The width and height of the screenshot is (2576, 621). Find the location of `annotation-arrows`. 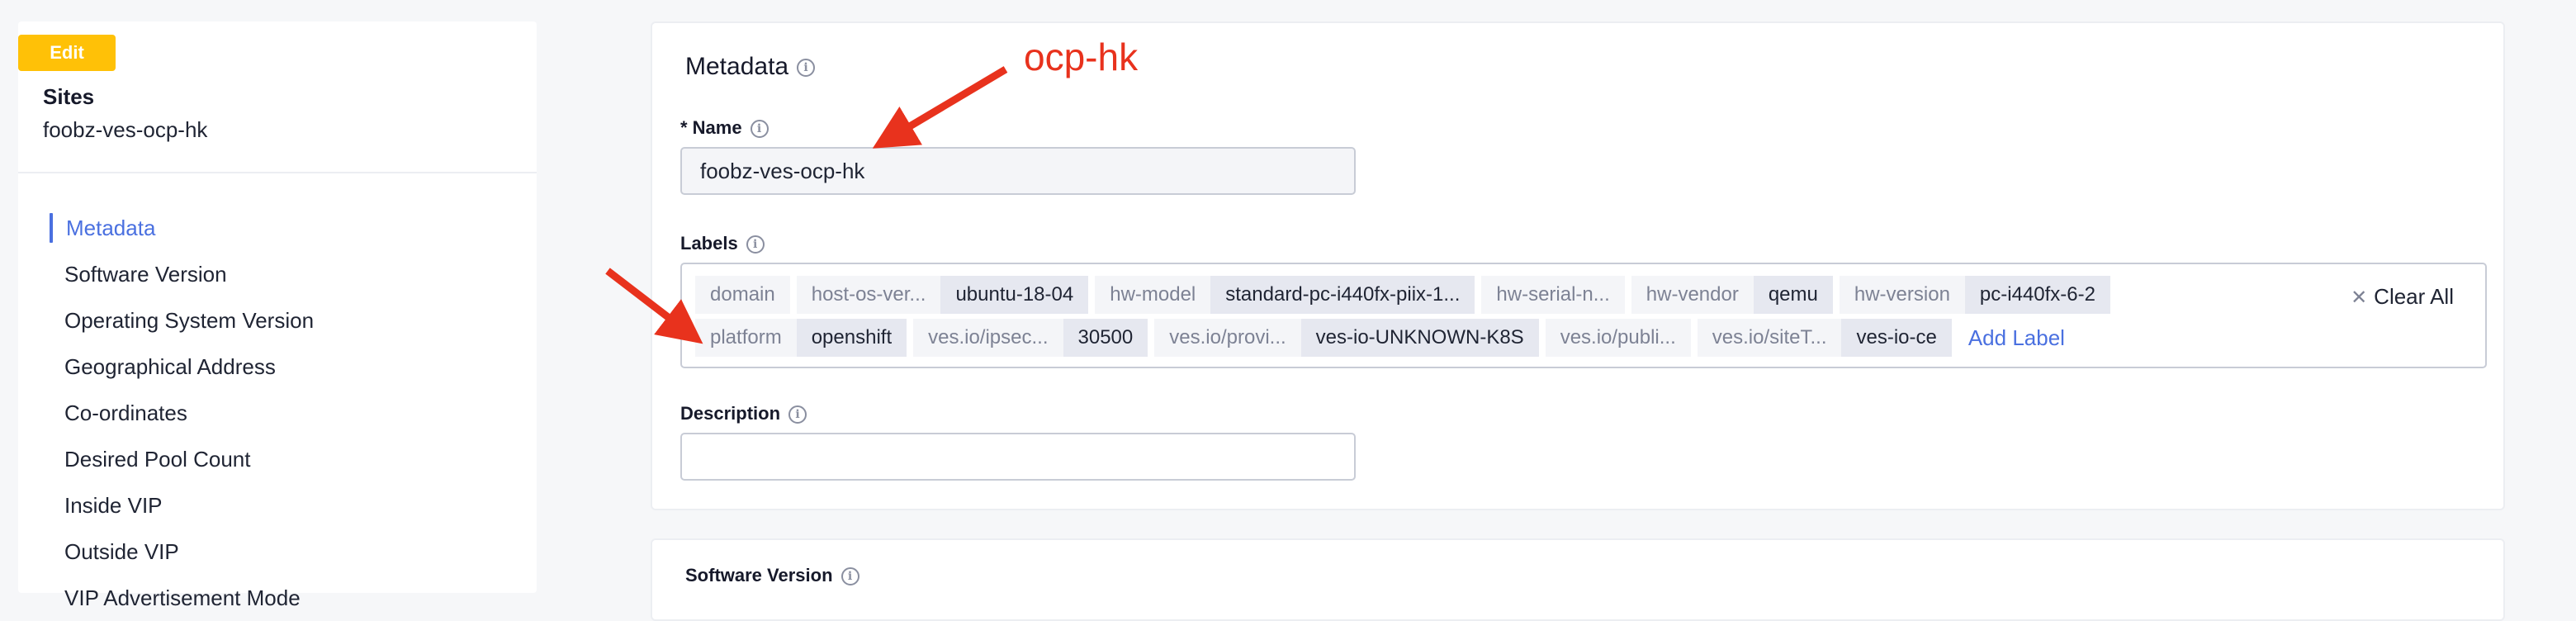

annotation-arrows is located at coordinates (806, 205).